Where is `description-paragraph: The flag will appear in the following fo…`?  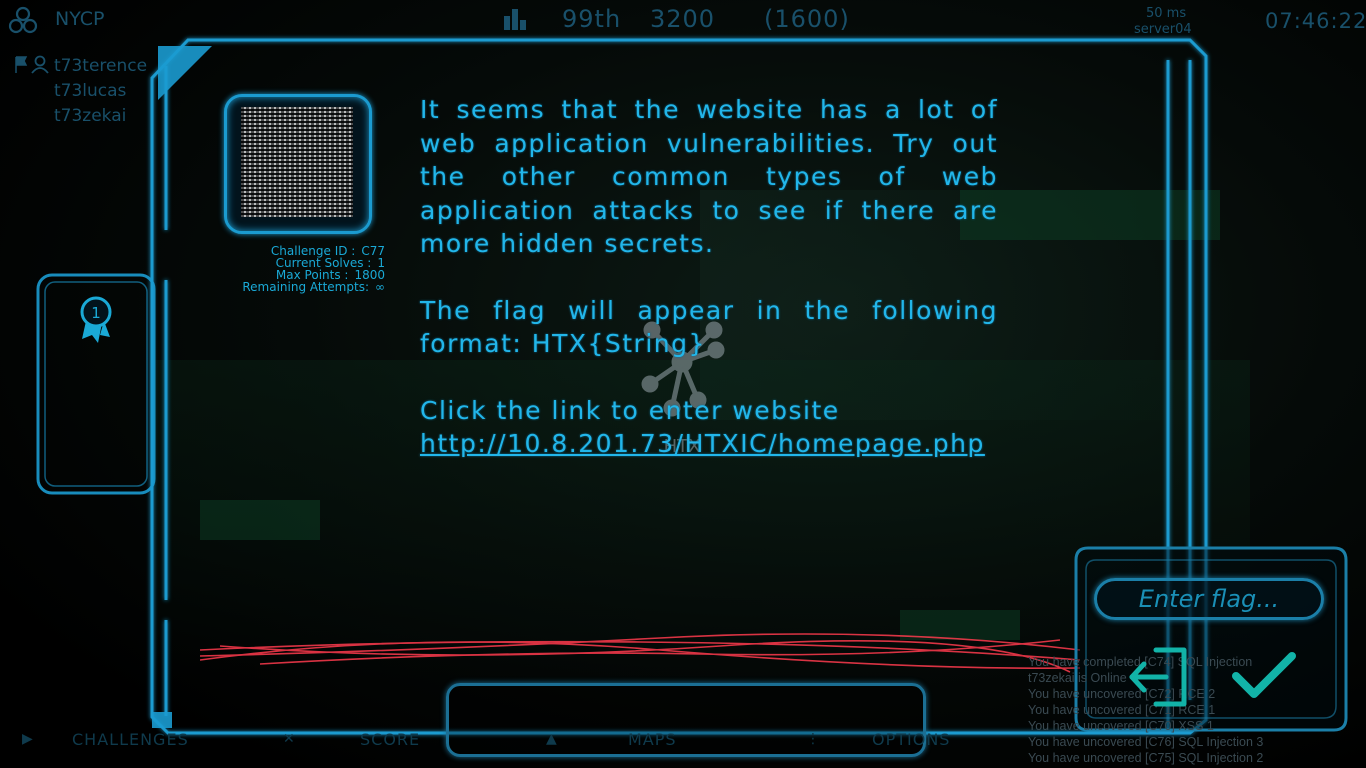 description-paragraph: The flag will appear in the following fo… is located at coordinates (709, 327).